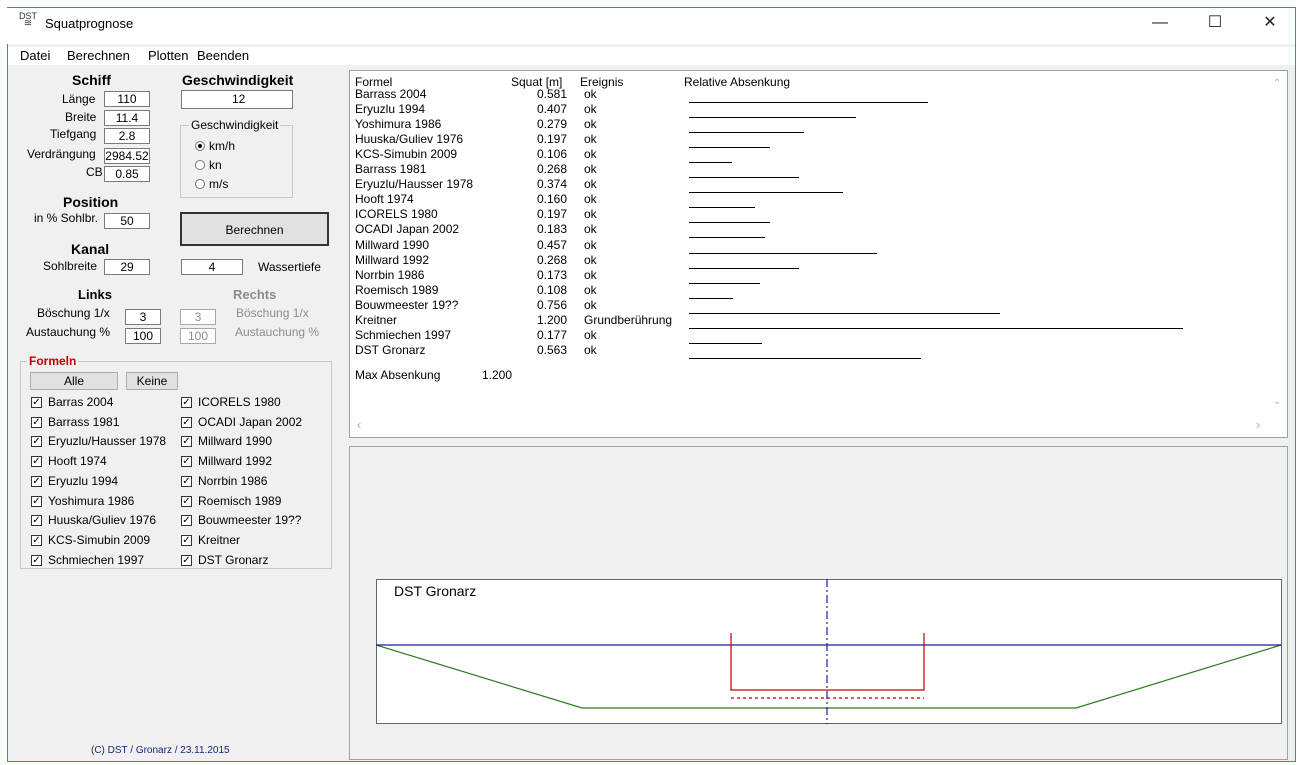  I want to click on result-squat: 0.197, so click(551, 214).